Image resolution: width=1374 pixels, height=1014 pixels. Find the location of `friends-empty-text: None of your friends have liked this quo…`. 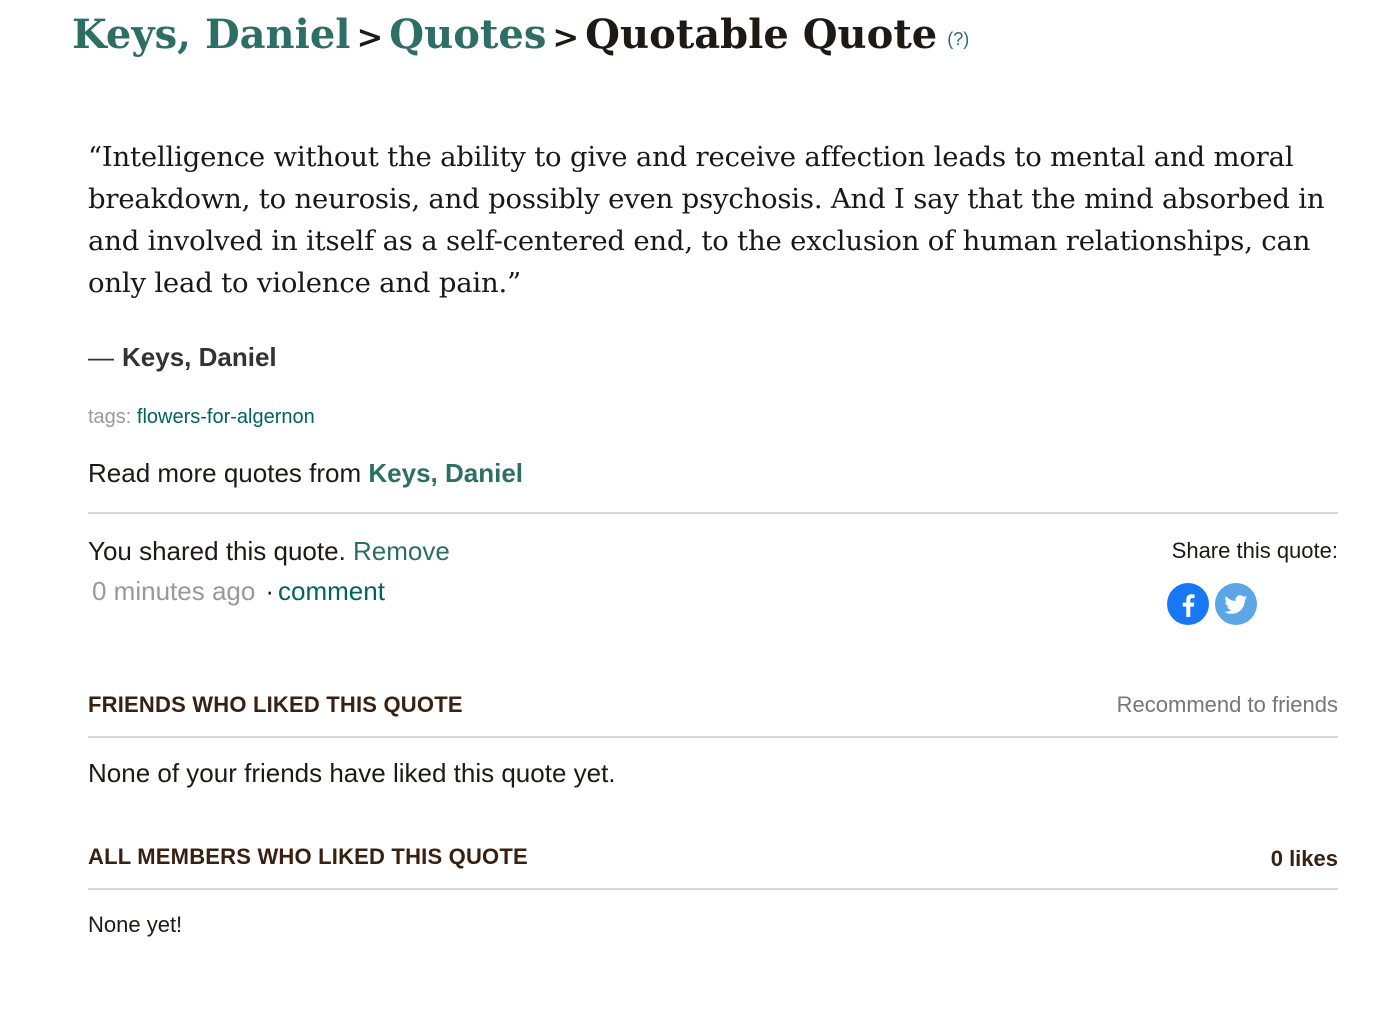

friends-empty-text: None of your friends have liked this quo… is located at coordinates (352, 773).